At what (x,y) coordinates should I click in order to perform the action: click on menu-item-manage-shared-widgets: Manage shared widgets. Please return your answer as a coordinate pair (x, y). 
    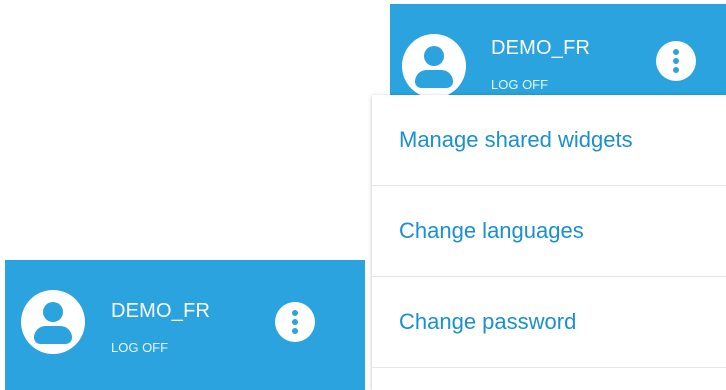
    Looking at the image, I should click on (549, 140).